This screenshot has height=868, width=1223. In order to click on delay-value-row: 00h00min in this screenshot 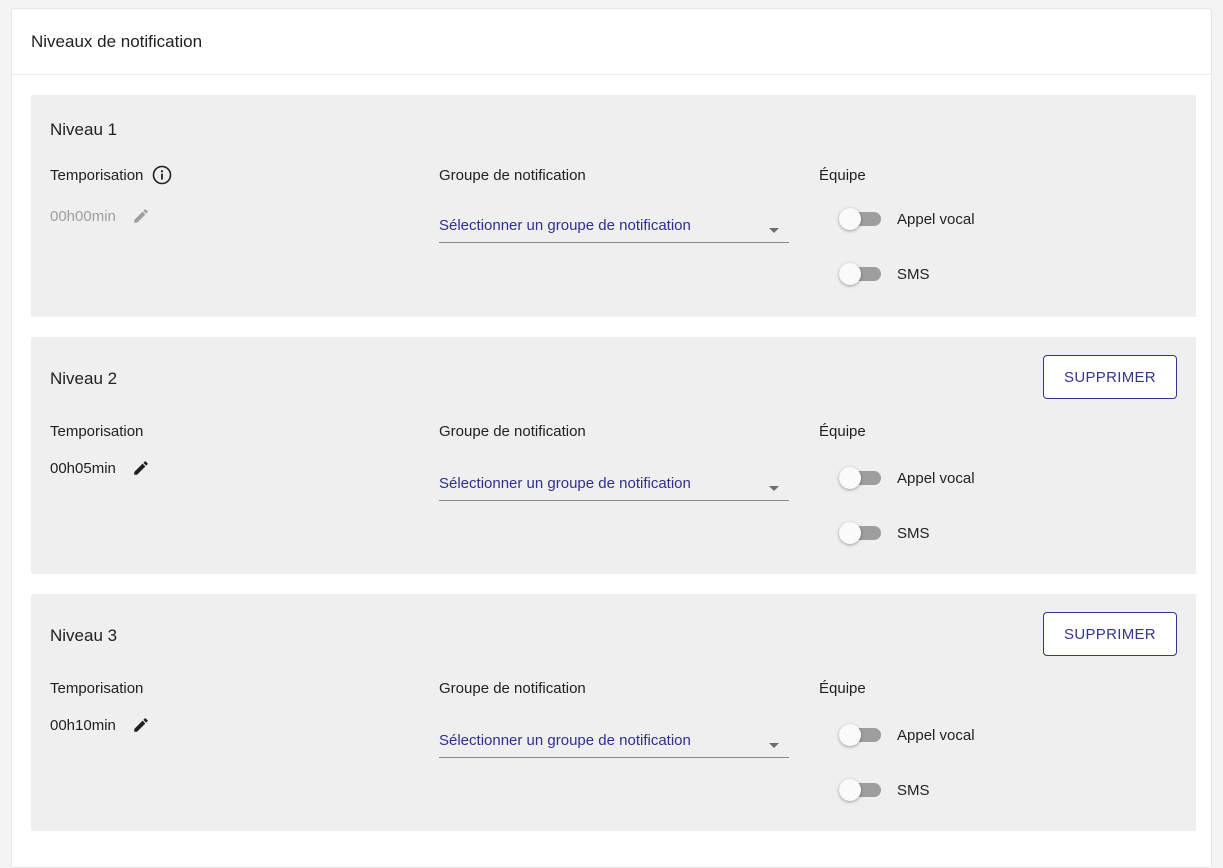, I will do `click(100, 216)`.